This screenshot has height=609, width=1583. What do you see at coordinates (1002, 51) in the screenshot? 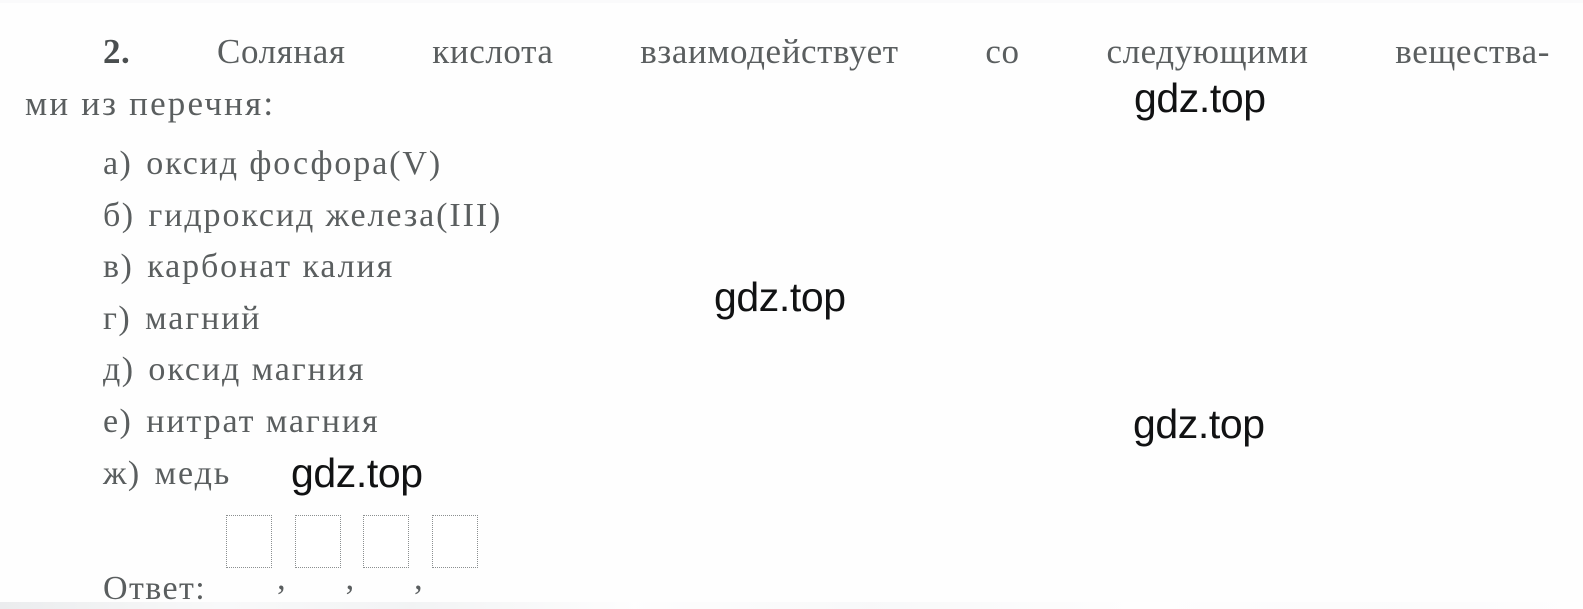
I see `question-word-4: со` at bounding box center [1002, 51].